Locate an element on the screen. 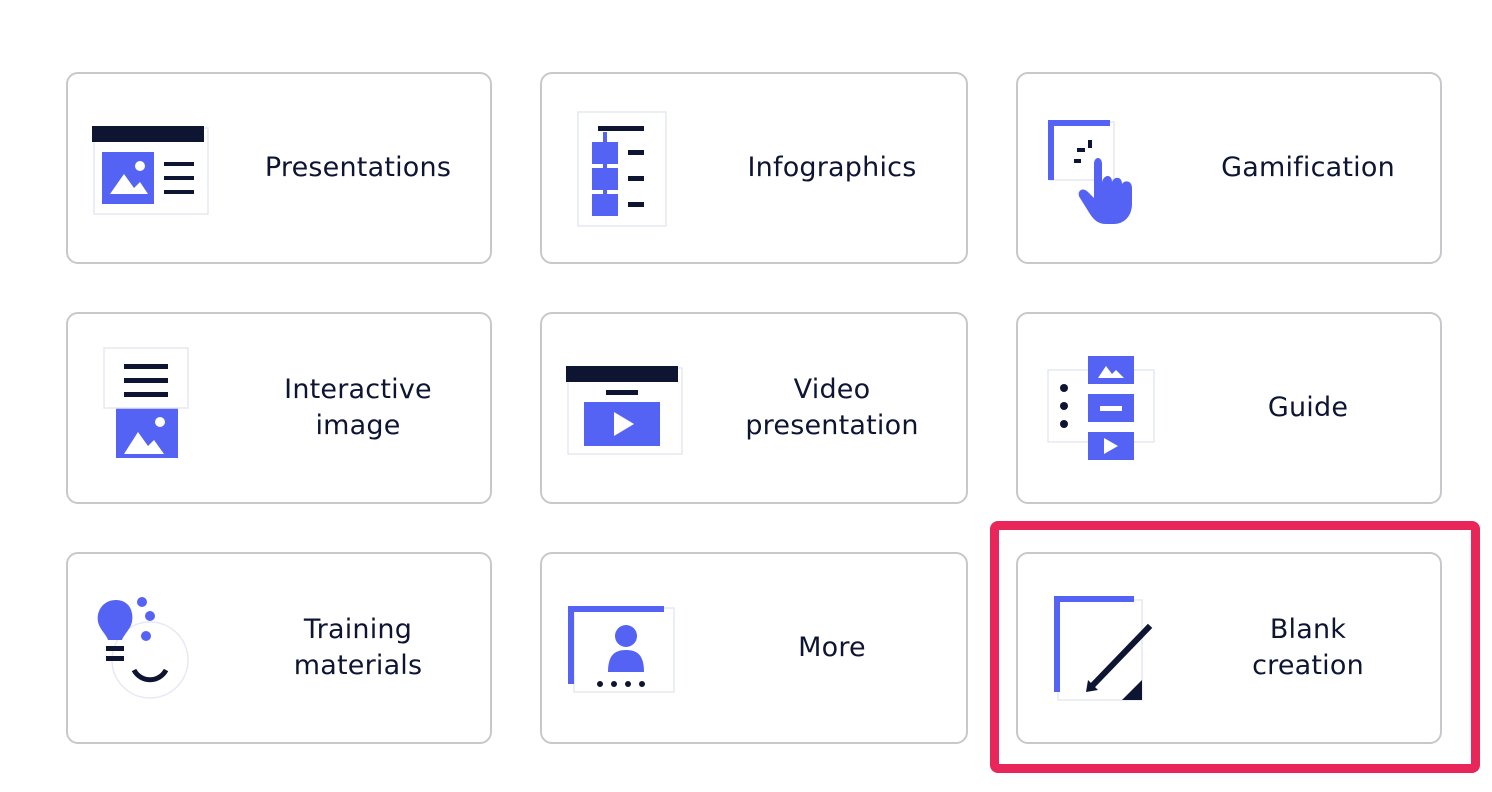 Image resolution: width=1492 pixels, height=792 pixels. infographic-icon is located at coordinates (642, 169).